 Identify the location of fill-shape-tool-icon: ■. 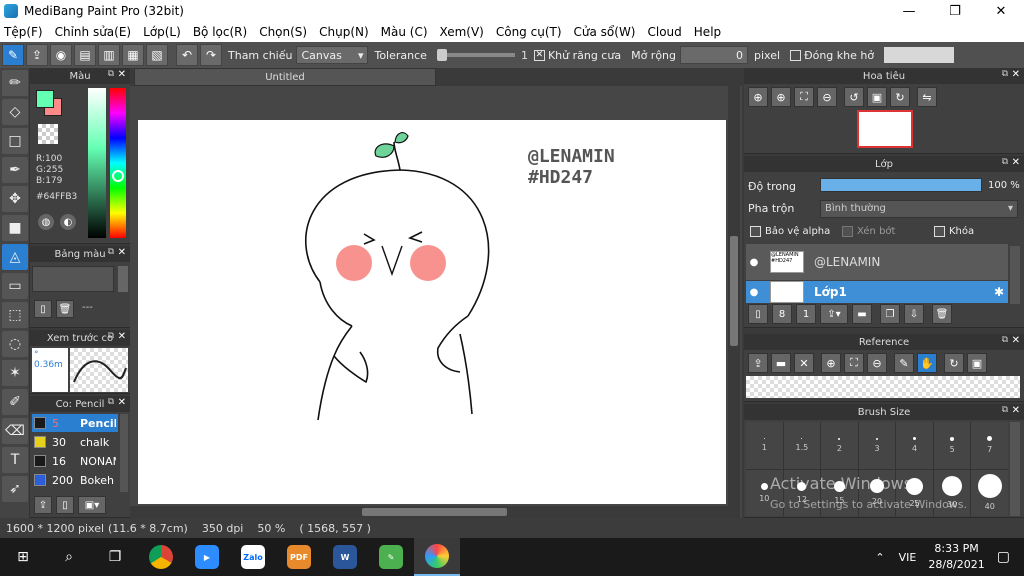
(15, 228).